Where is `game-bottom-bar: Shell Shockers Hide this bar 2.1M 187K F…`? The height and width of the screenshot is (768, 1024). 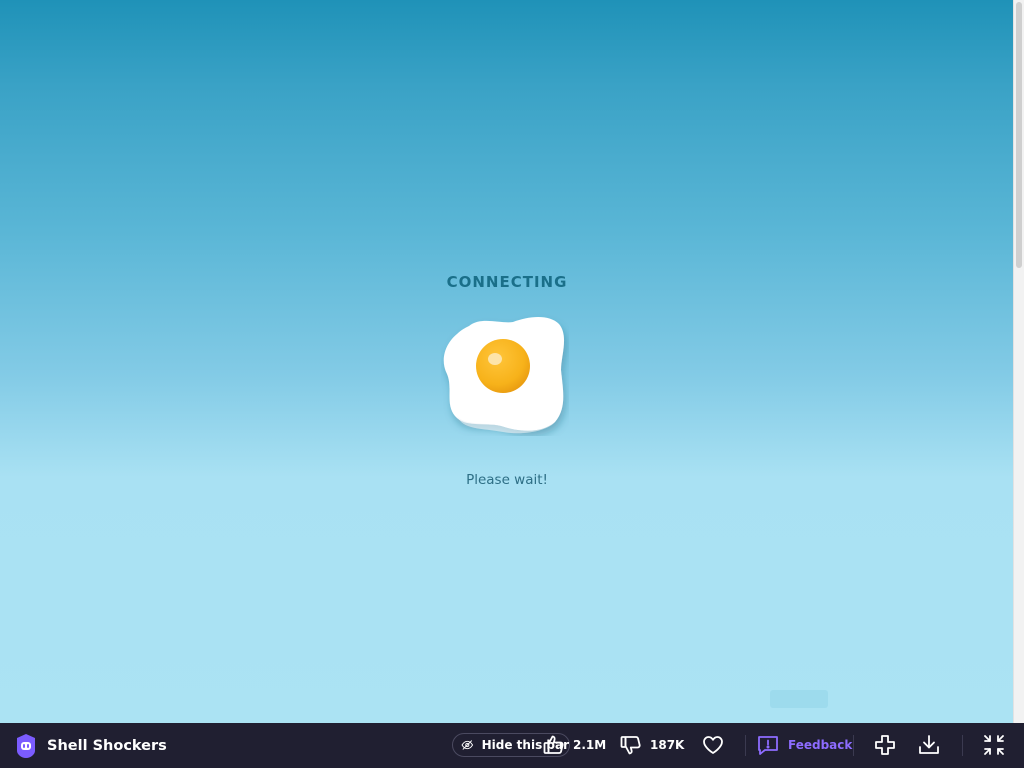
game-bottom-bar: Shell Shockers Hide this bar 2.1M 187K F… is located at coordinates (512, 745).